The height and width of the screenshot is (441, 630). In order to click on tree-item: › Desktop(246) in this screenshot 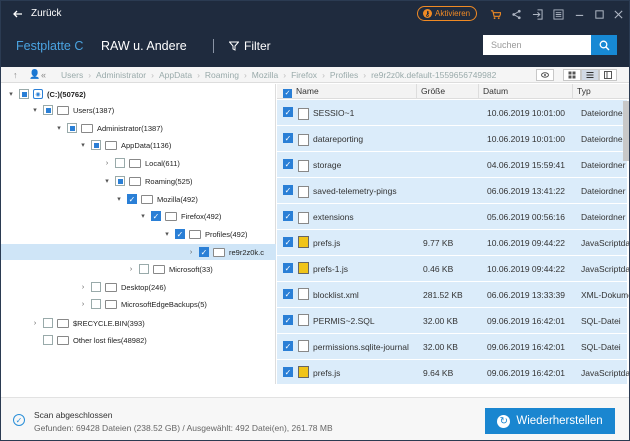, I will do `click(122, 287)`.